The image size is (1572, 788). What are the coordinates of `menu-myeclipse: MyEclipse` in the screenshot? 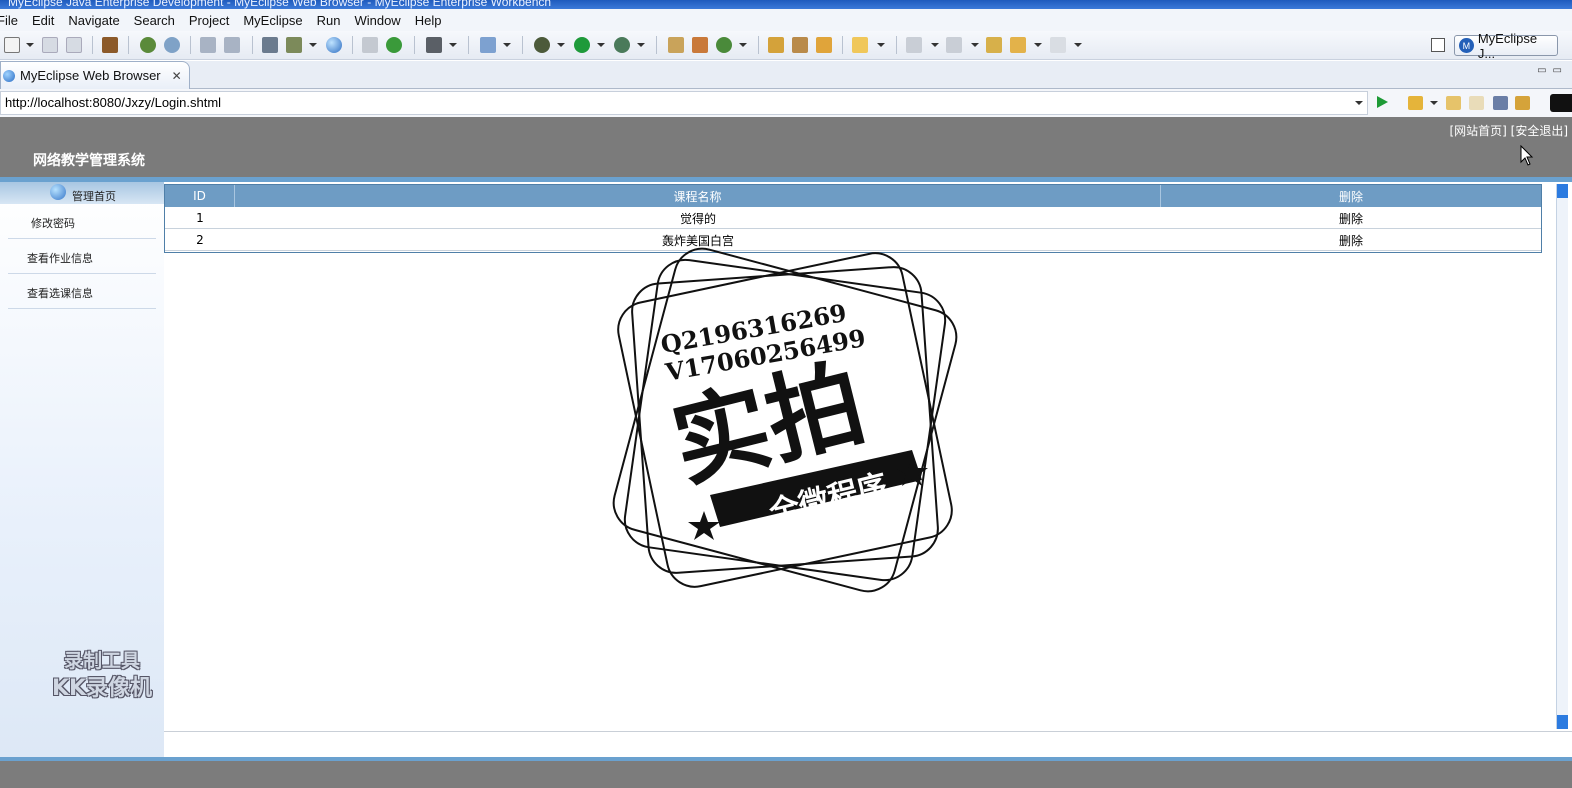 It's located at (272, 20).